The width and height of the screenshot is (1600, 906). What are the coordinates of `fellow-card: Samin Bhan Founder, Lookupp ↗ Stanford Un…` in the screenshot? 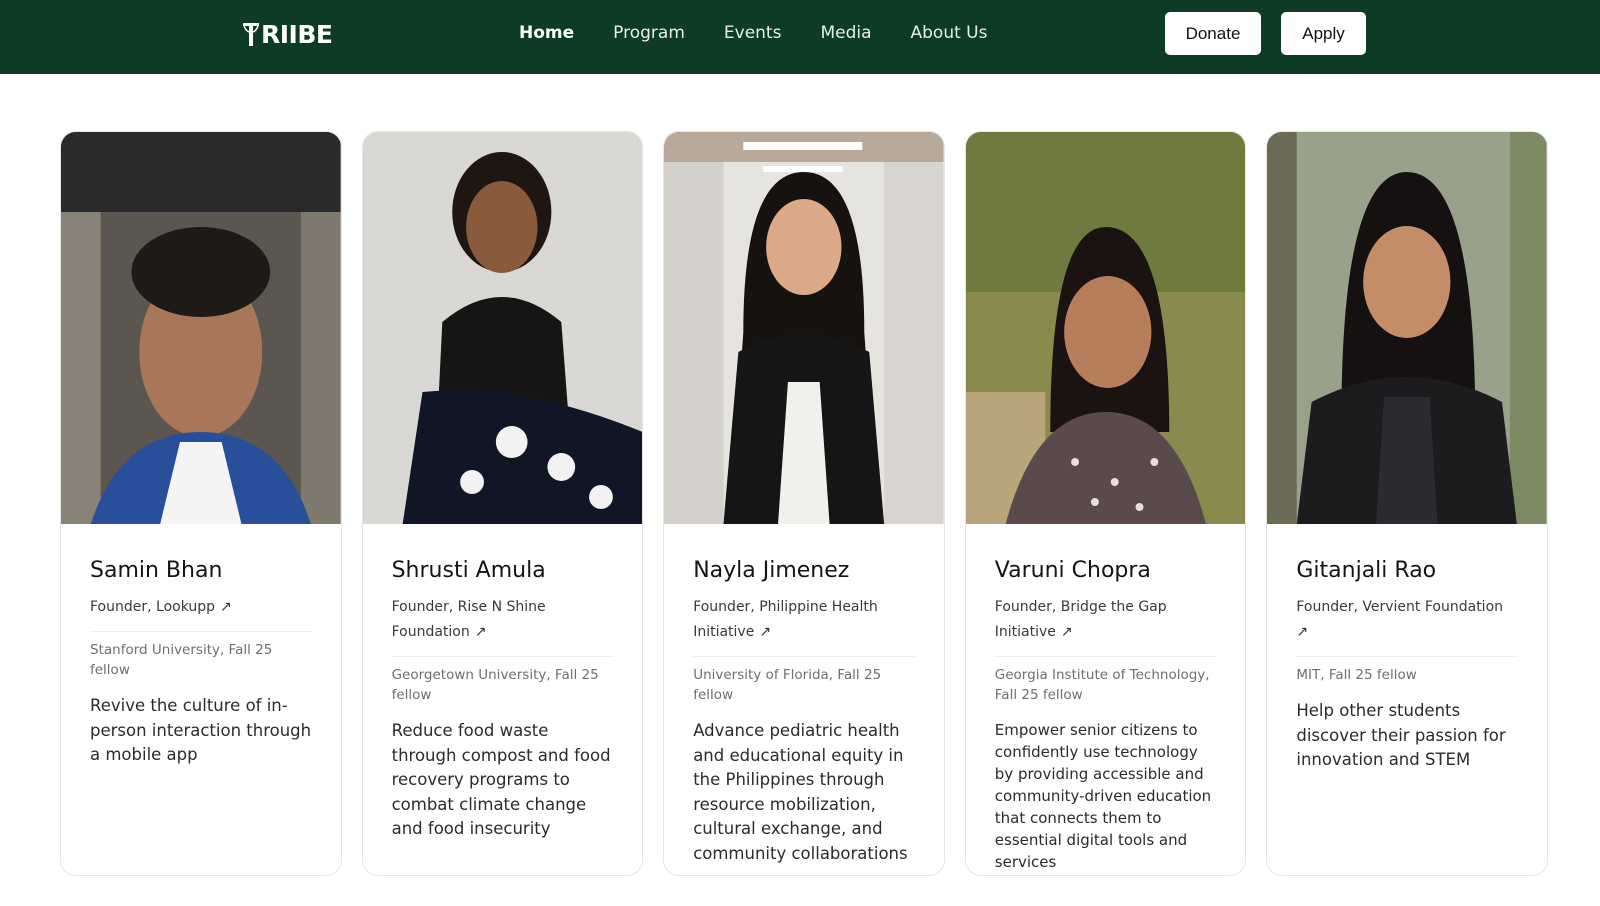 It's located at (201, 503).